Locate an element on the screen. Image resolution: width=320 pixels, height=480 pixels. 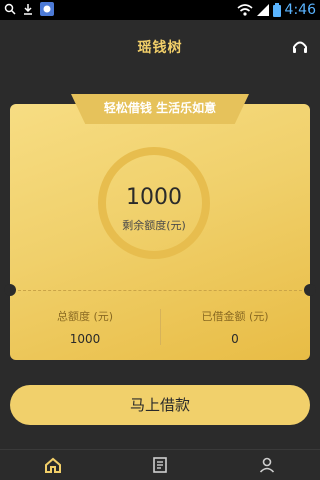
clock: 4:46 is located at coordinates (300, 10).